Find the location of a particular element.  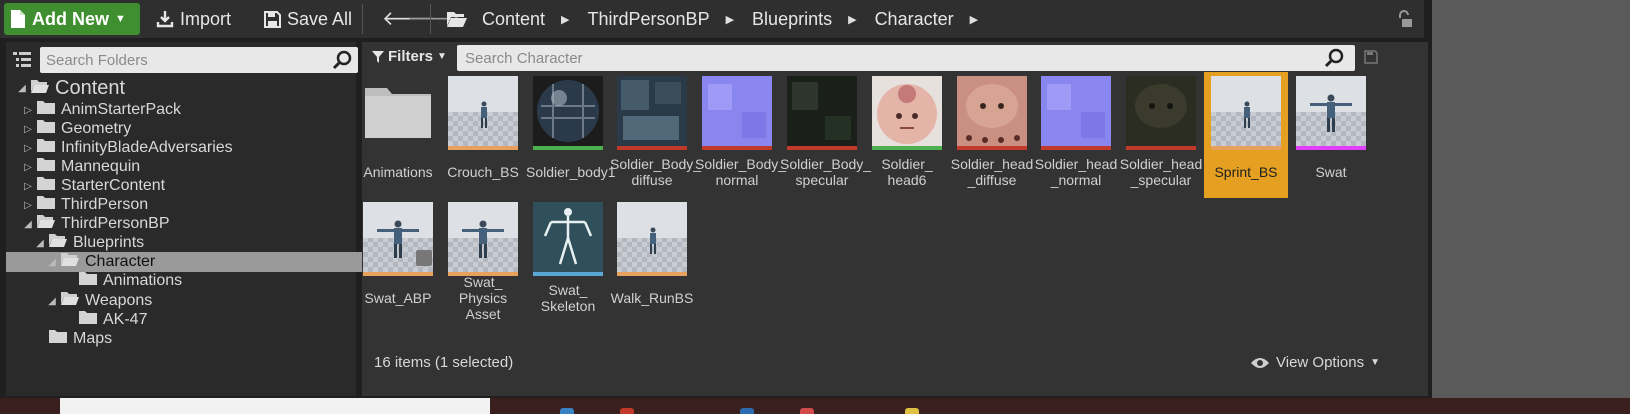

asset-tile: Swat_ Skeleton is located at coordinates (568, 261).